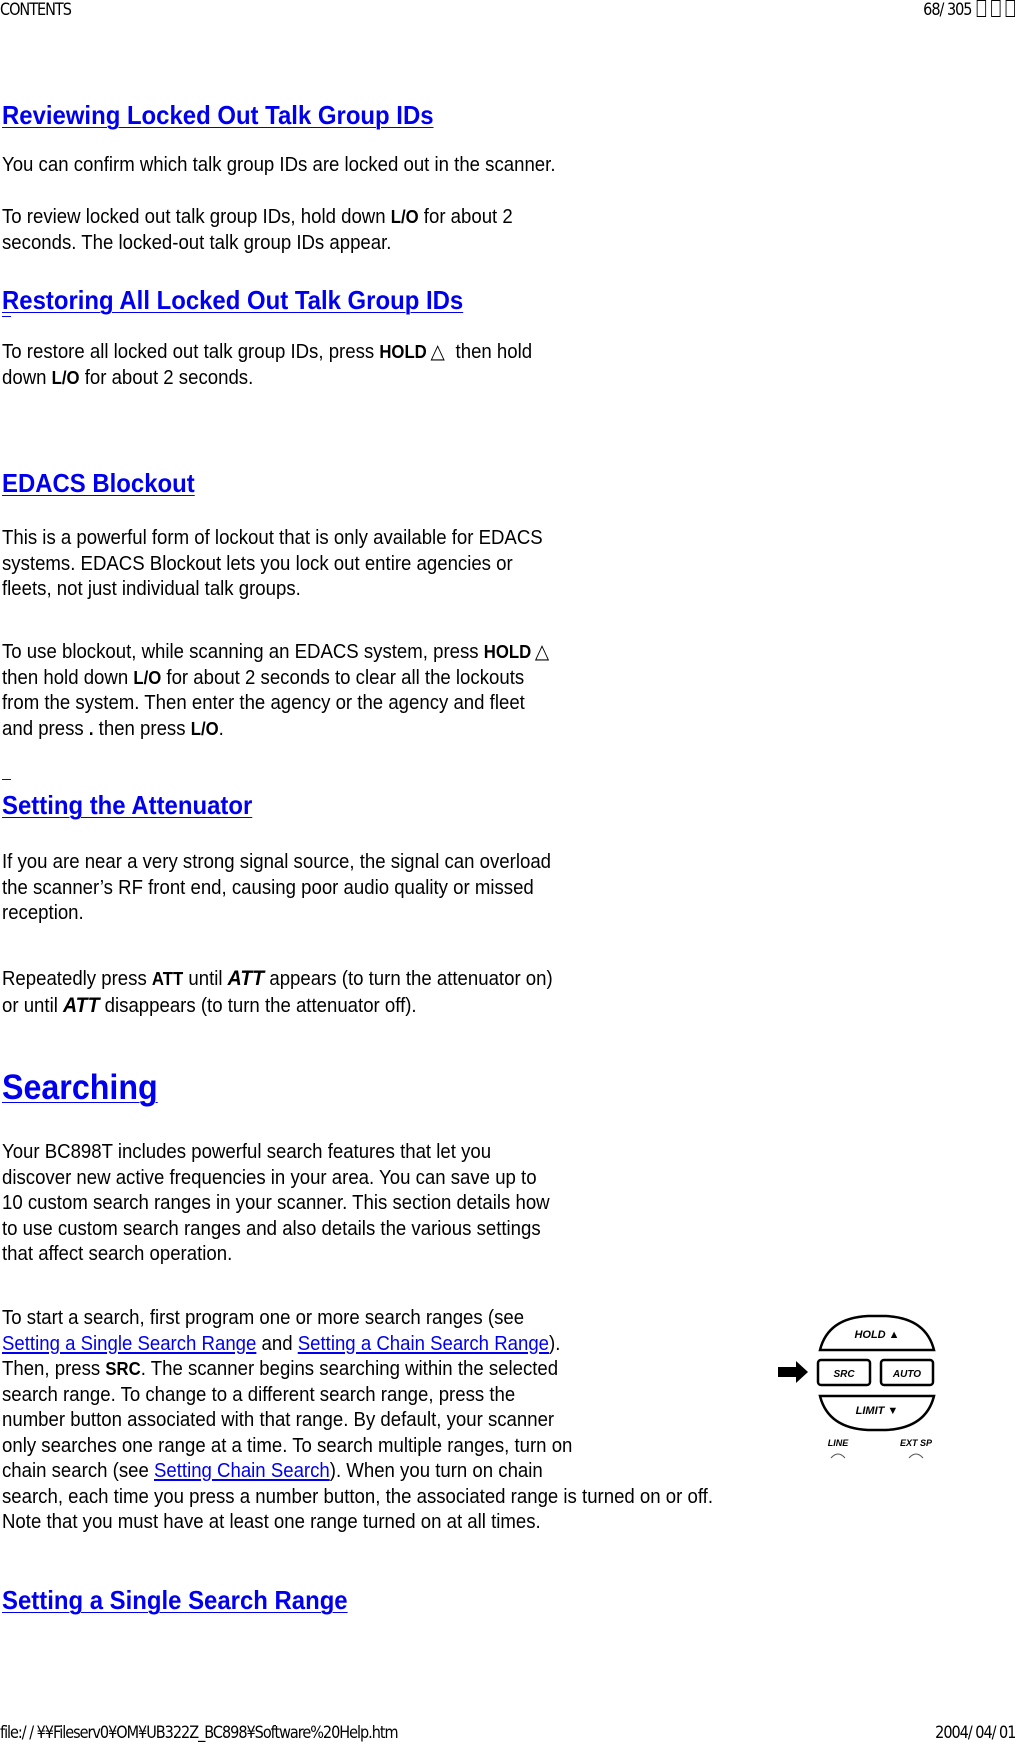  What do you see at coordinates (793, 1372) in the screenshot?
I see `arrow-right-icon` at bounding box center [793, 1372].